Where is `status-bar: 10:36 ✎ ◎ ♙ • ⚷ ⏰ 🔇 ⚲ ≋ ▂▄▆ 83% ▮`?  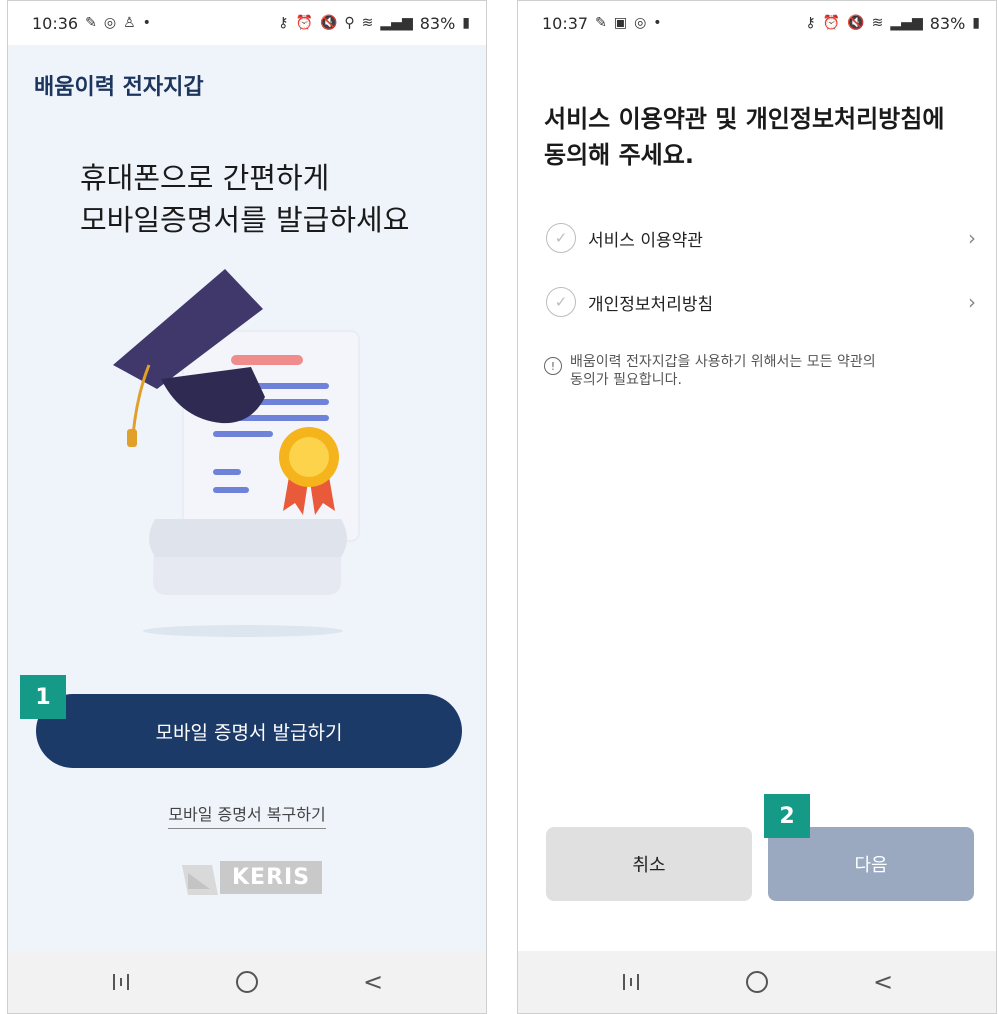 status-bar: 10:36 ✎ ◎ ♙ • ⚷ ⏰ 🔇 ⚲ ≋ ▂▄▆ 83% ▮ is located at coordinates (247, 23).